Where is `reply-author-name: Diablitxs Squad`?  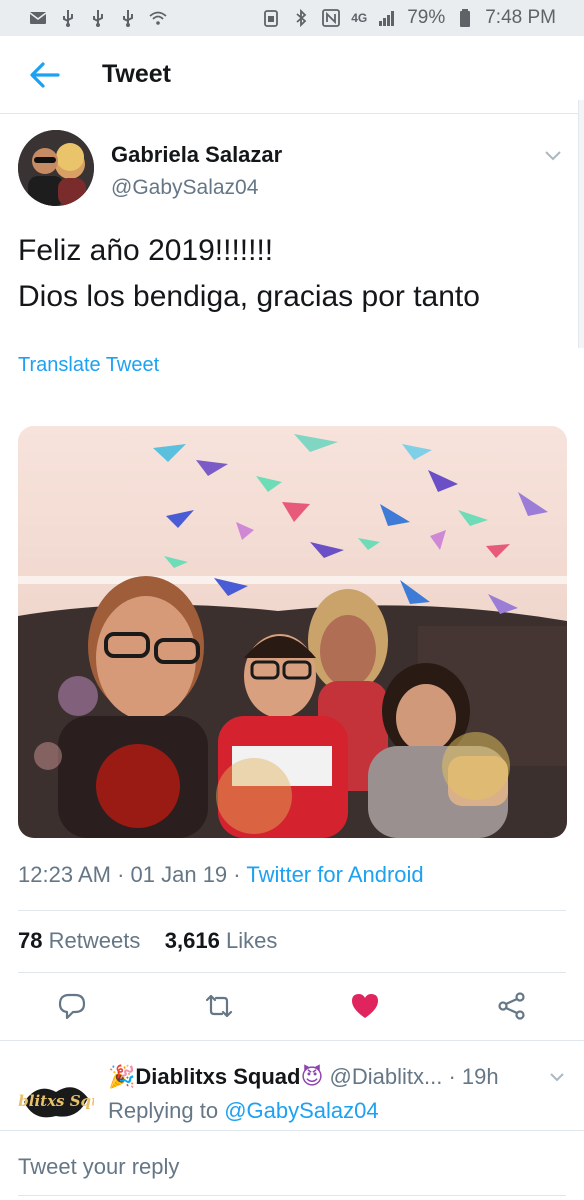
reply-author-name: Diablitxs Squad is located at coordinates (217, 1076).